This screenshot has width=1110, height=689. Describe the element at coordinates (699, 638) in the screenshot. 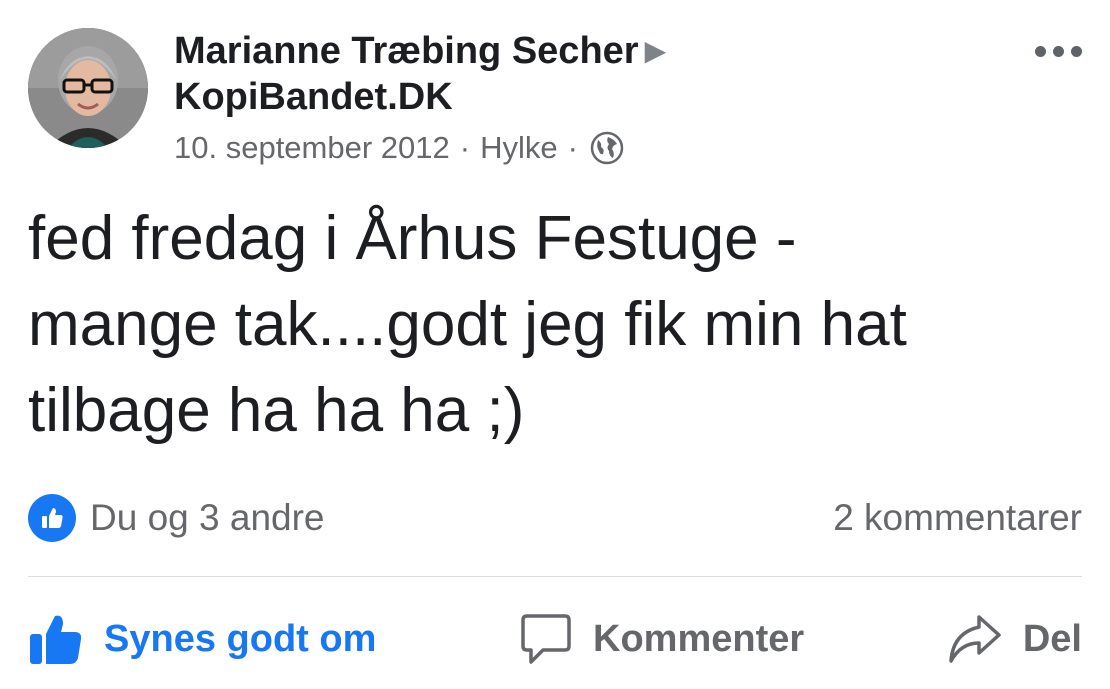

I see `comment-label: Kommenter` at that location.